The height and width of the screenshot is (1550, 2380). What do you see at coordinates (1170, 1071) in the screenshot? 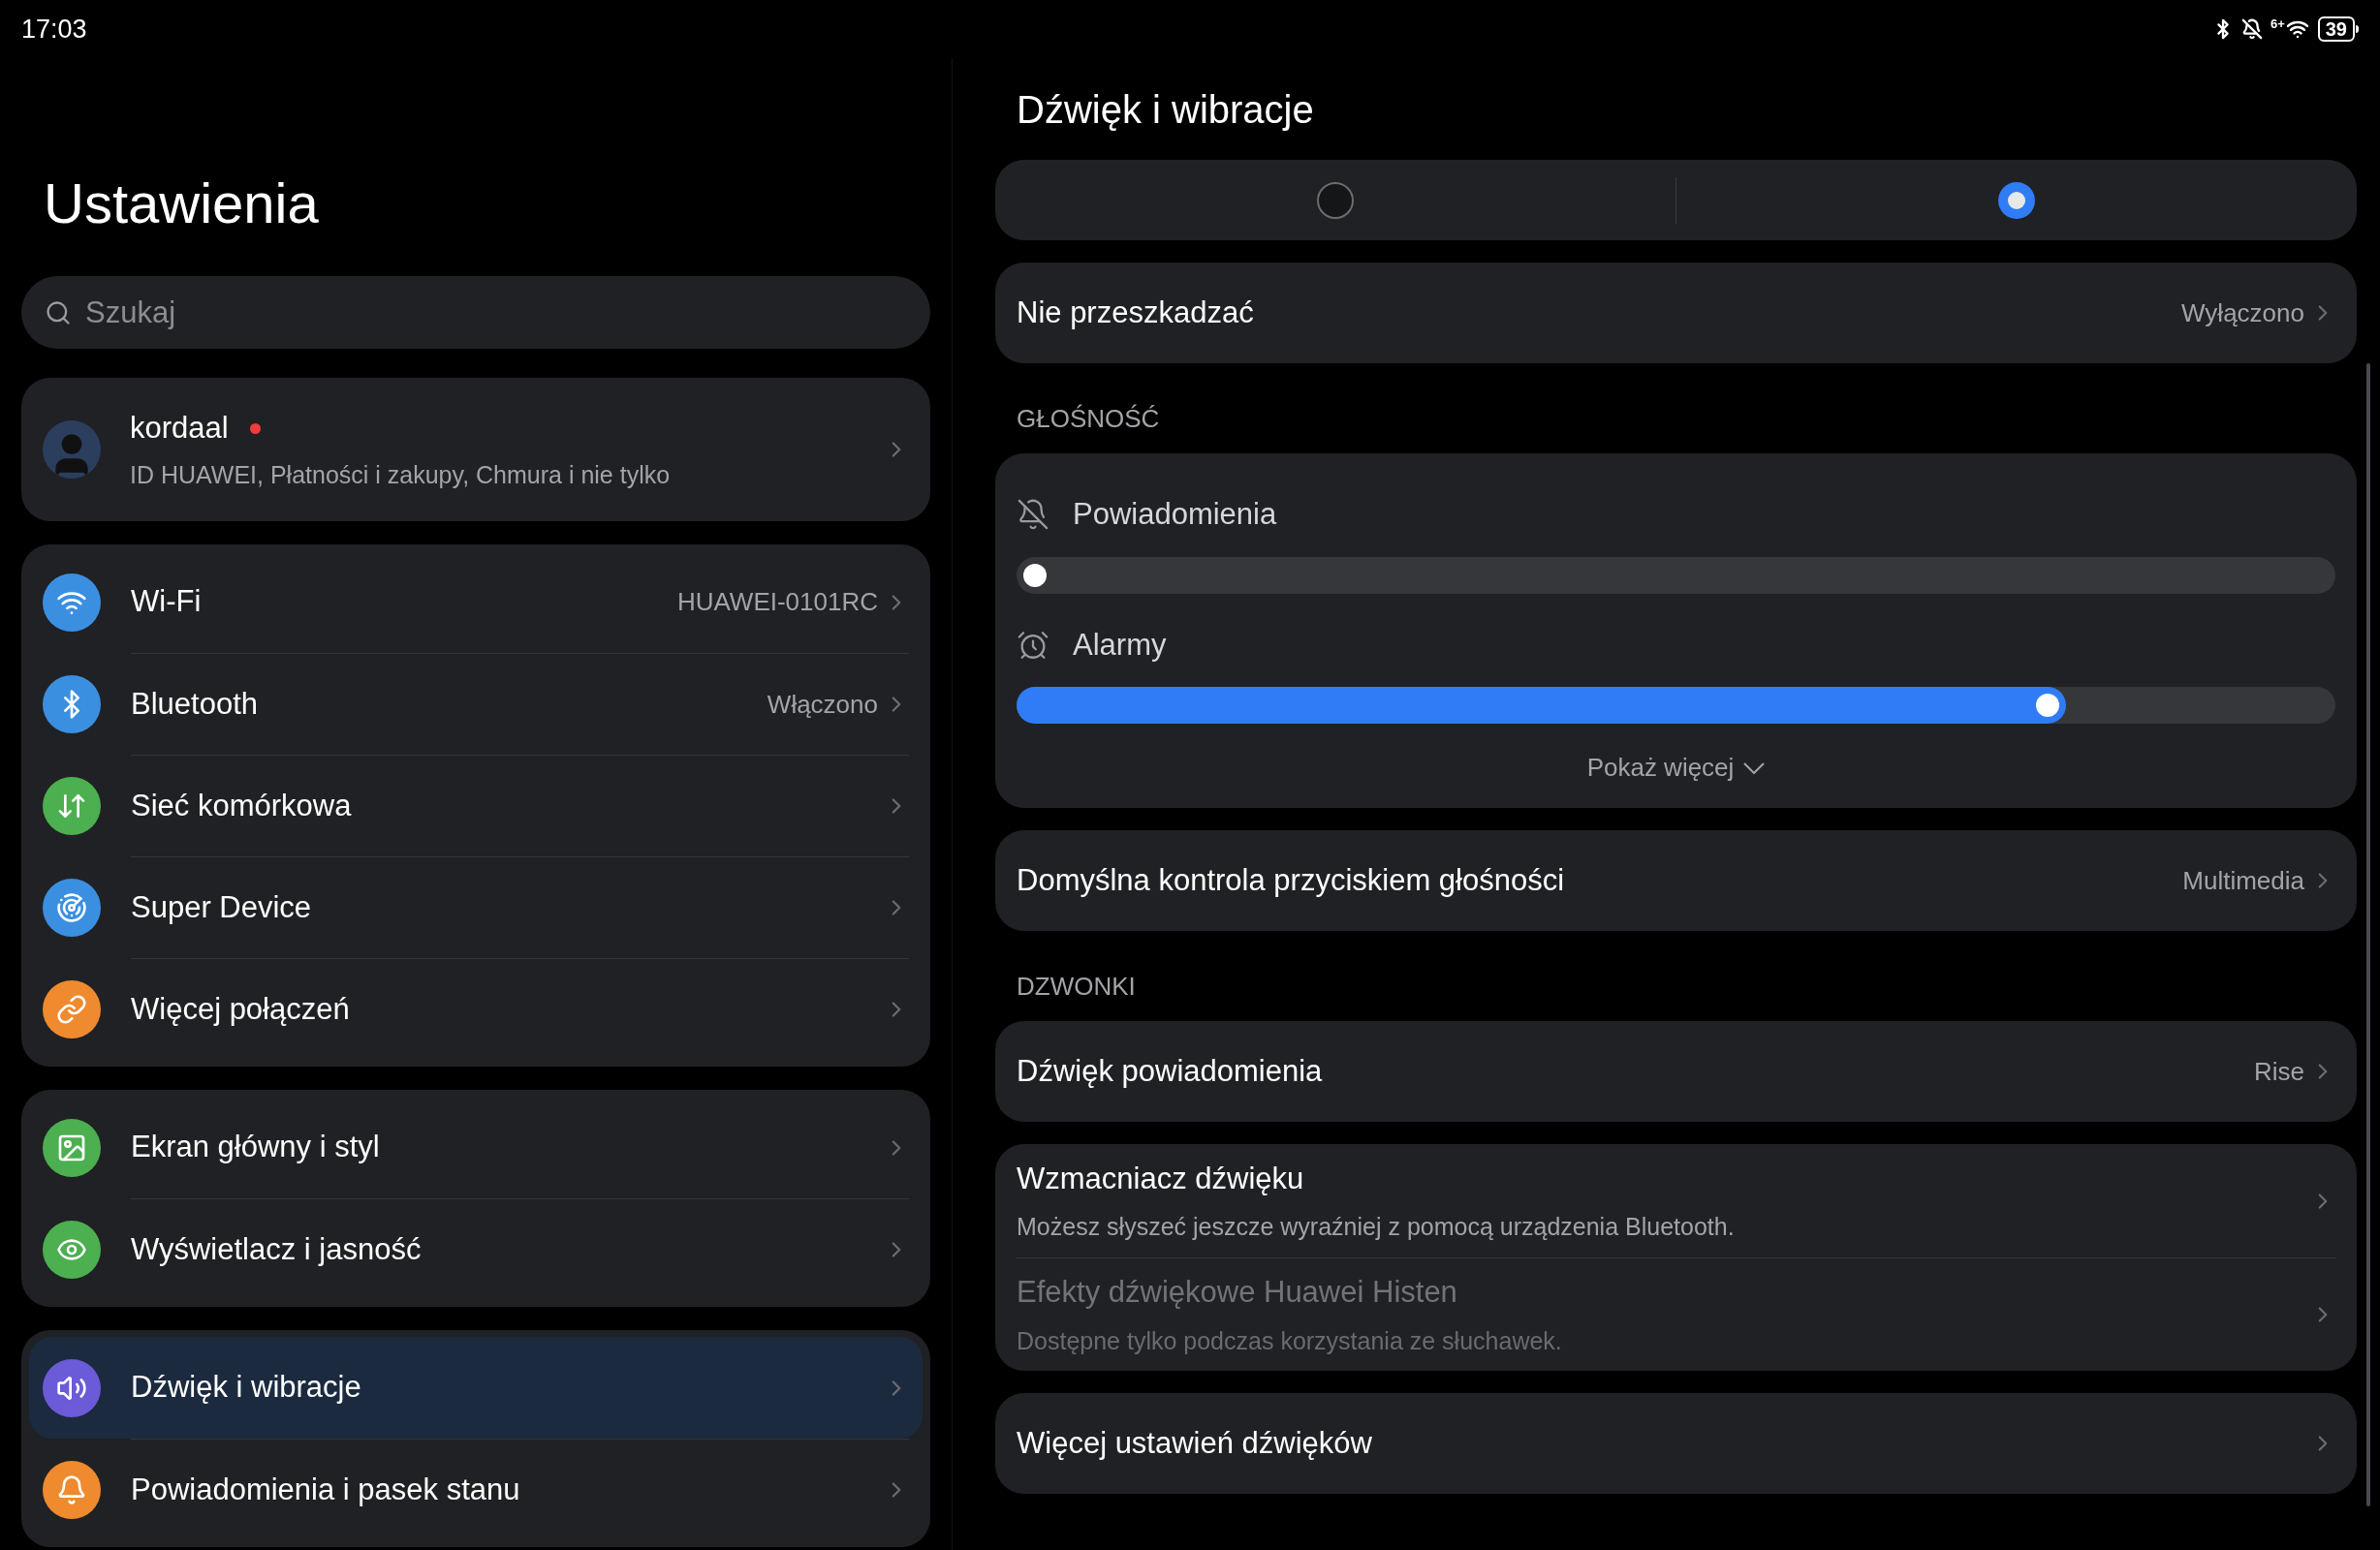
I see `row-title: Dźwięk powiadomienia` at bounding box center [1170, 1071].